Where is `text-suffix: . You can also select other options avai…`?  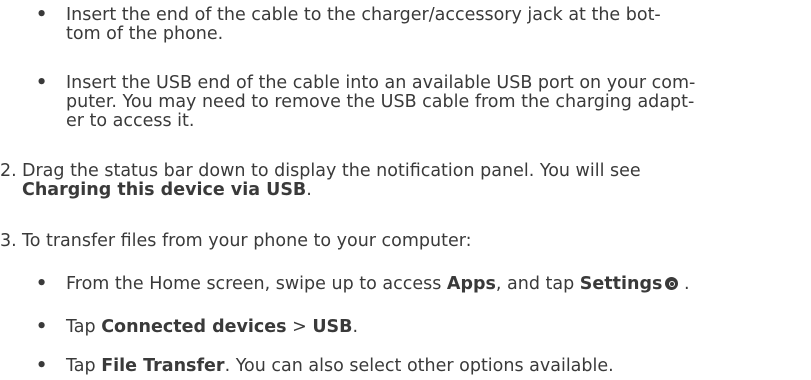 text-suffix: . You can also select other options avai… is located at coordinates (419, 366).